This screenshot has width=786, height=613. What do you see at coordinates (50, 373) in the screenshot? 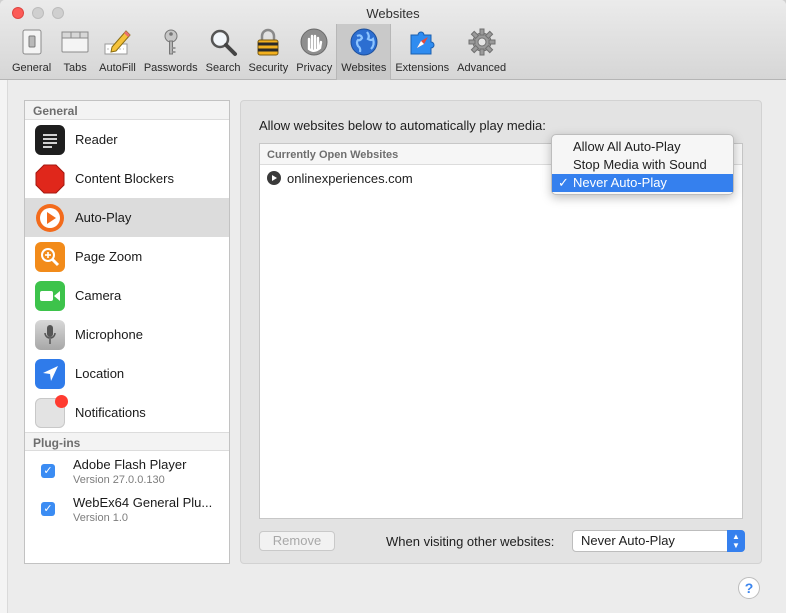
I see `location-arrow-icon` at bounding box center [50, 373].